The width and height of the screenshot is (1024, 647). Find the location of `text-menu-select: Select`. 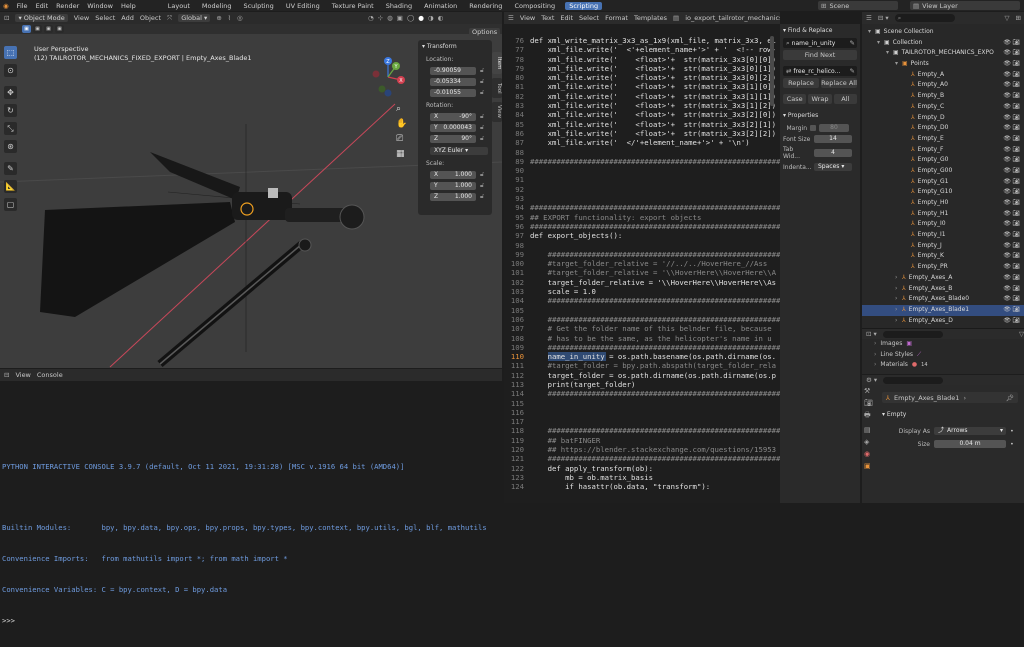

text-menu-select: Select is located at coordinates (589, 18).